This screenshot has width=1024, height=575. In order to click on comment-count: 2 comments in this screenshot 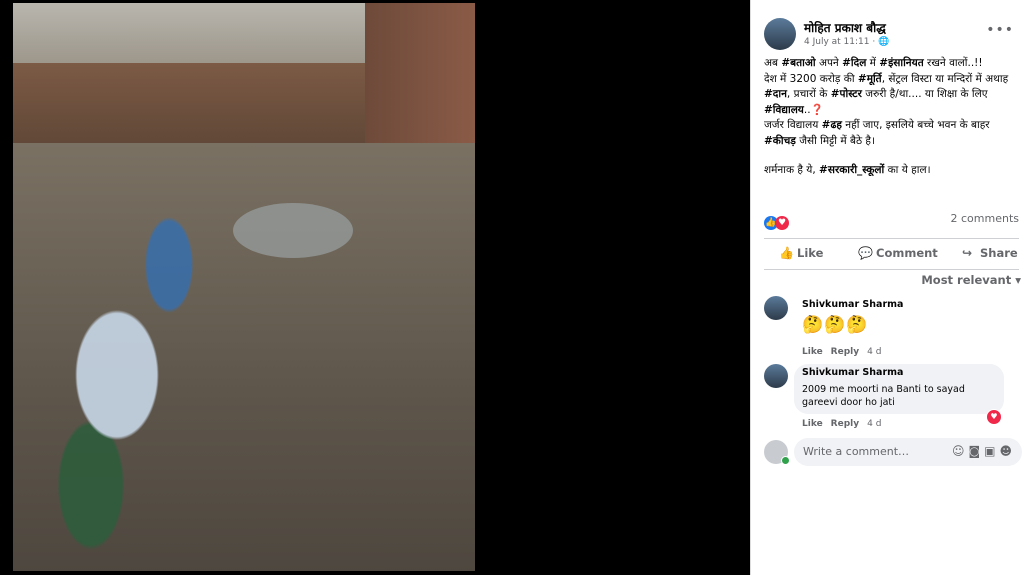, I will do `click(985, 218)`.